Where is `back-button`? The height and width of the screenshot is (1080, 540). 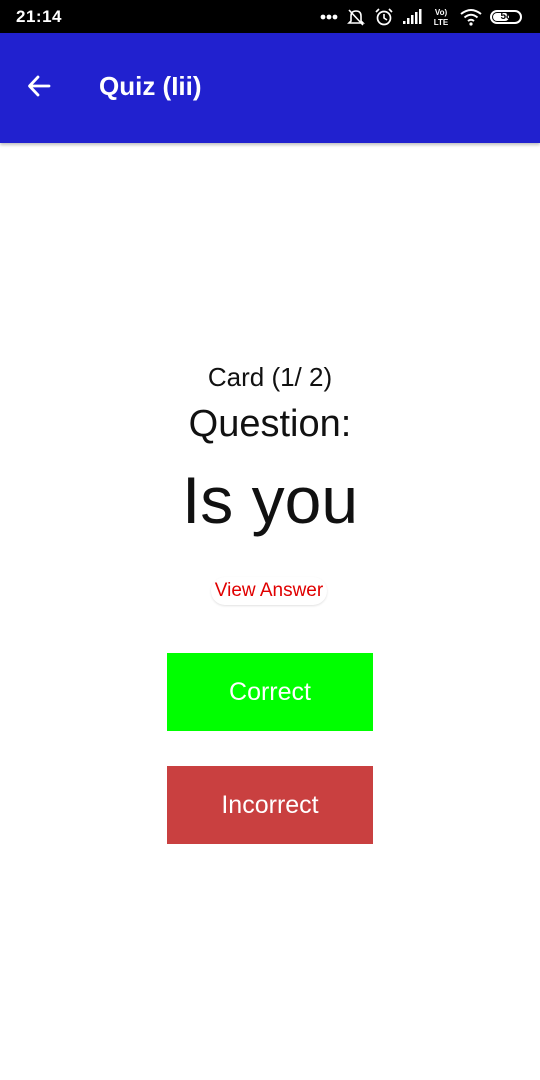 back-button is located at coordinates (39, 86).